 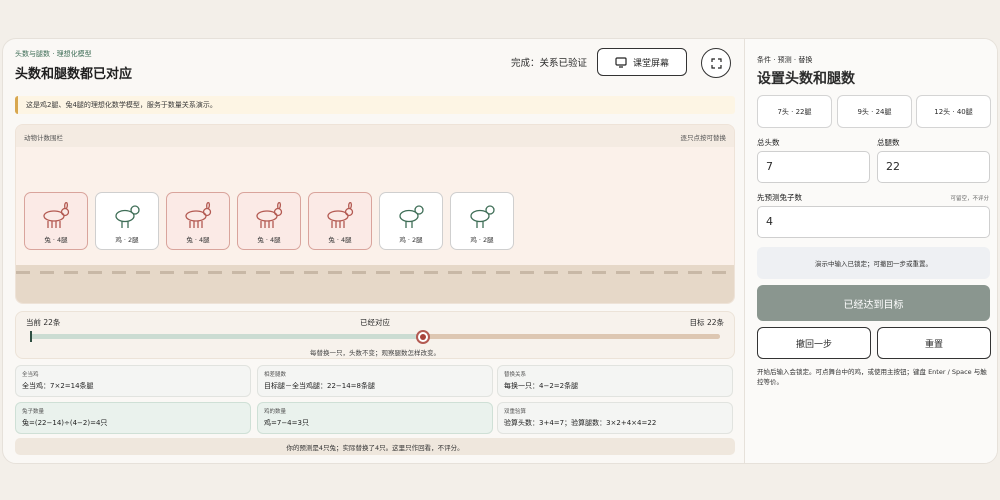 I want to click on ground-dashes, so click(x=375, y=272).